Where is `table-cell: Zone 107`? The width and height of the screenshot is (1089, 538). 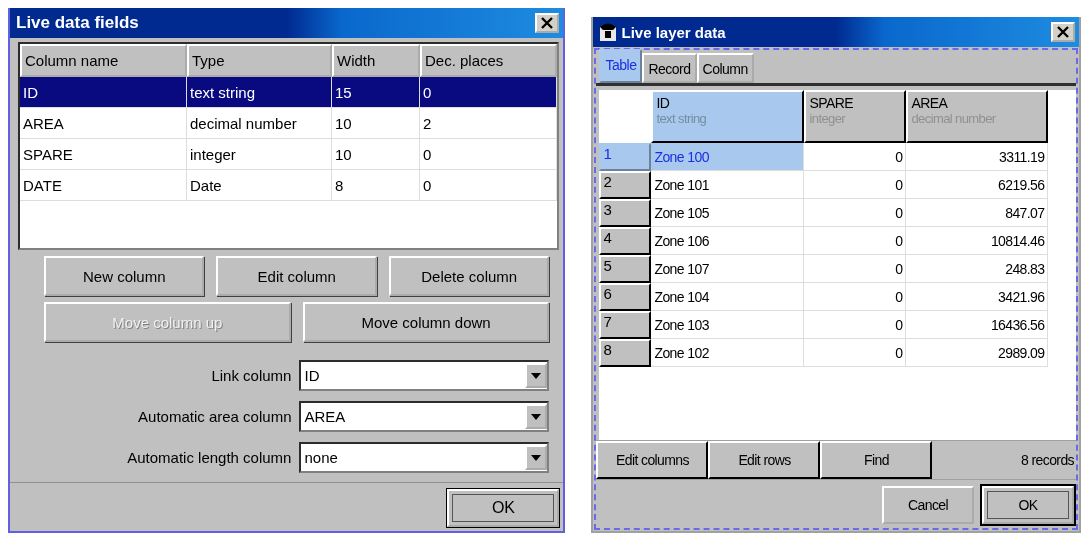 table-cell: Zone 107 is located at coordinates (728, 269).